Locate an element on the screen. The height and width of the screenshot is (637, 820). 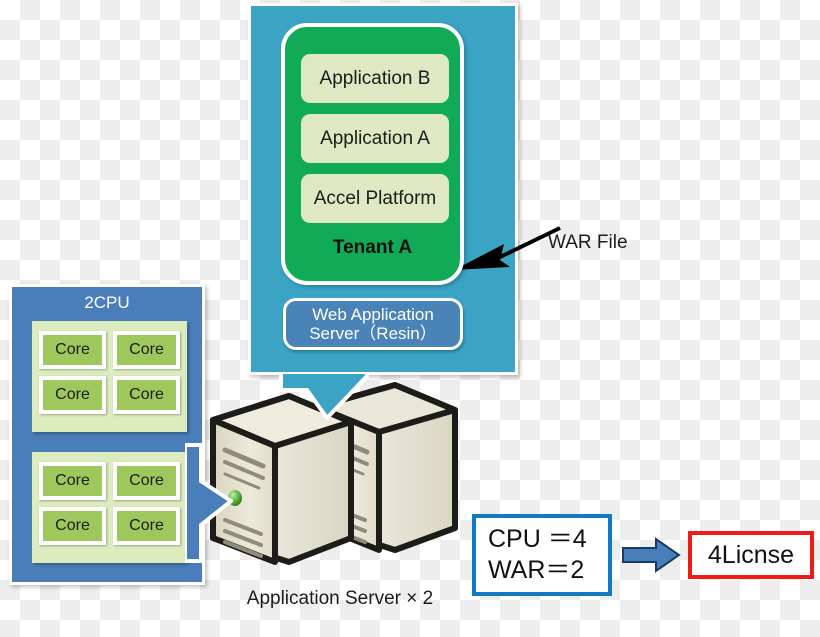
application-box-label: Application A is located at coordinates (375, 138).